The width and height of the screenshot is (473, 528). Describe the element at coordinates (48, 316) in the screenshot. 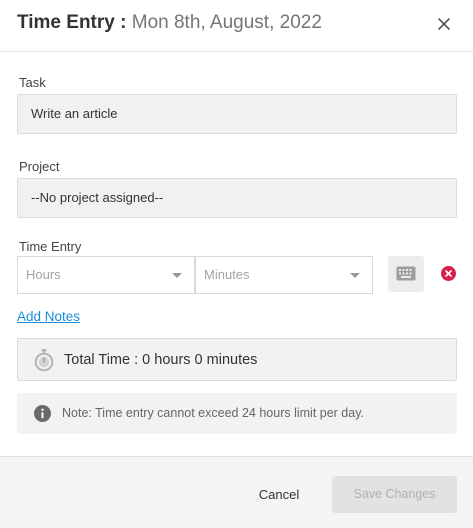

I see `add-notes-link: Add Notes` at that location.